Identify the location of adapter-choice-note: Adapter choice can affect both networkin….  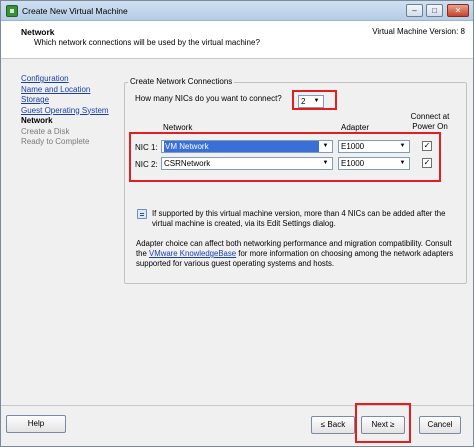
(298, 254).